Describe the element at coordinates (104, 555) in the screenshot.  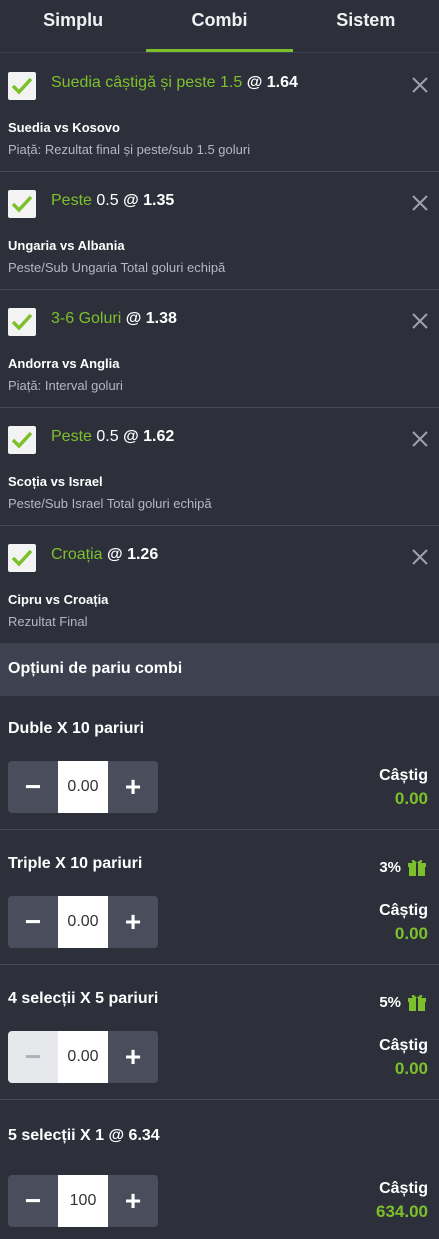
I see `selection-title: Croația @ 1.26` at that location.